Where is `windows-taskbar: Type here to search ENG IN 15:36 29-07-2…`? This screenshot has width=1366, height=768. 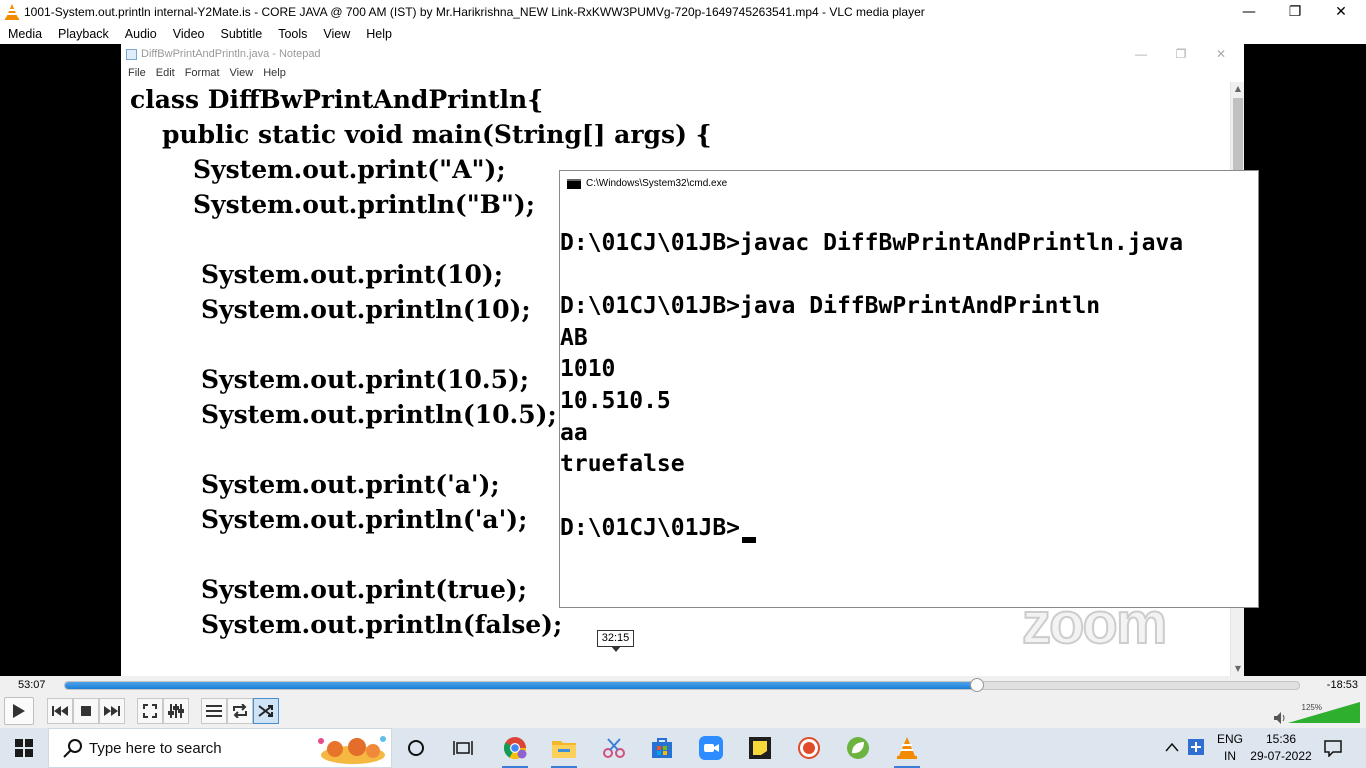
windows-taskbar: Type here to search ENG IN 15:36 29-07-2… is located at coordinates (683, 748).